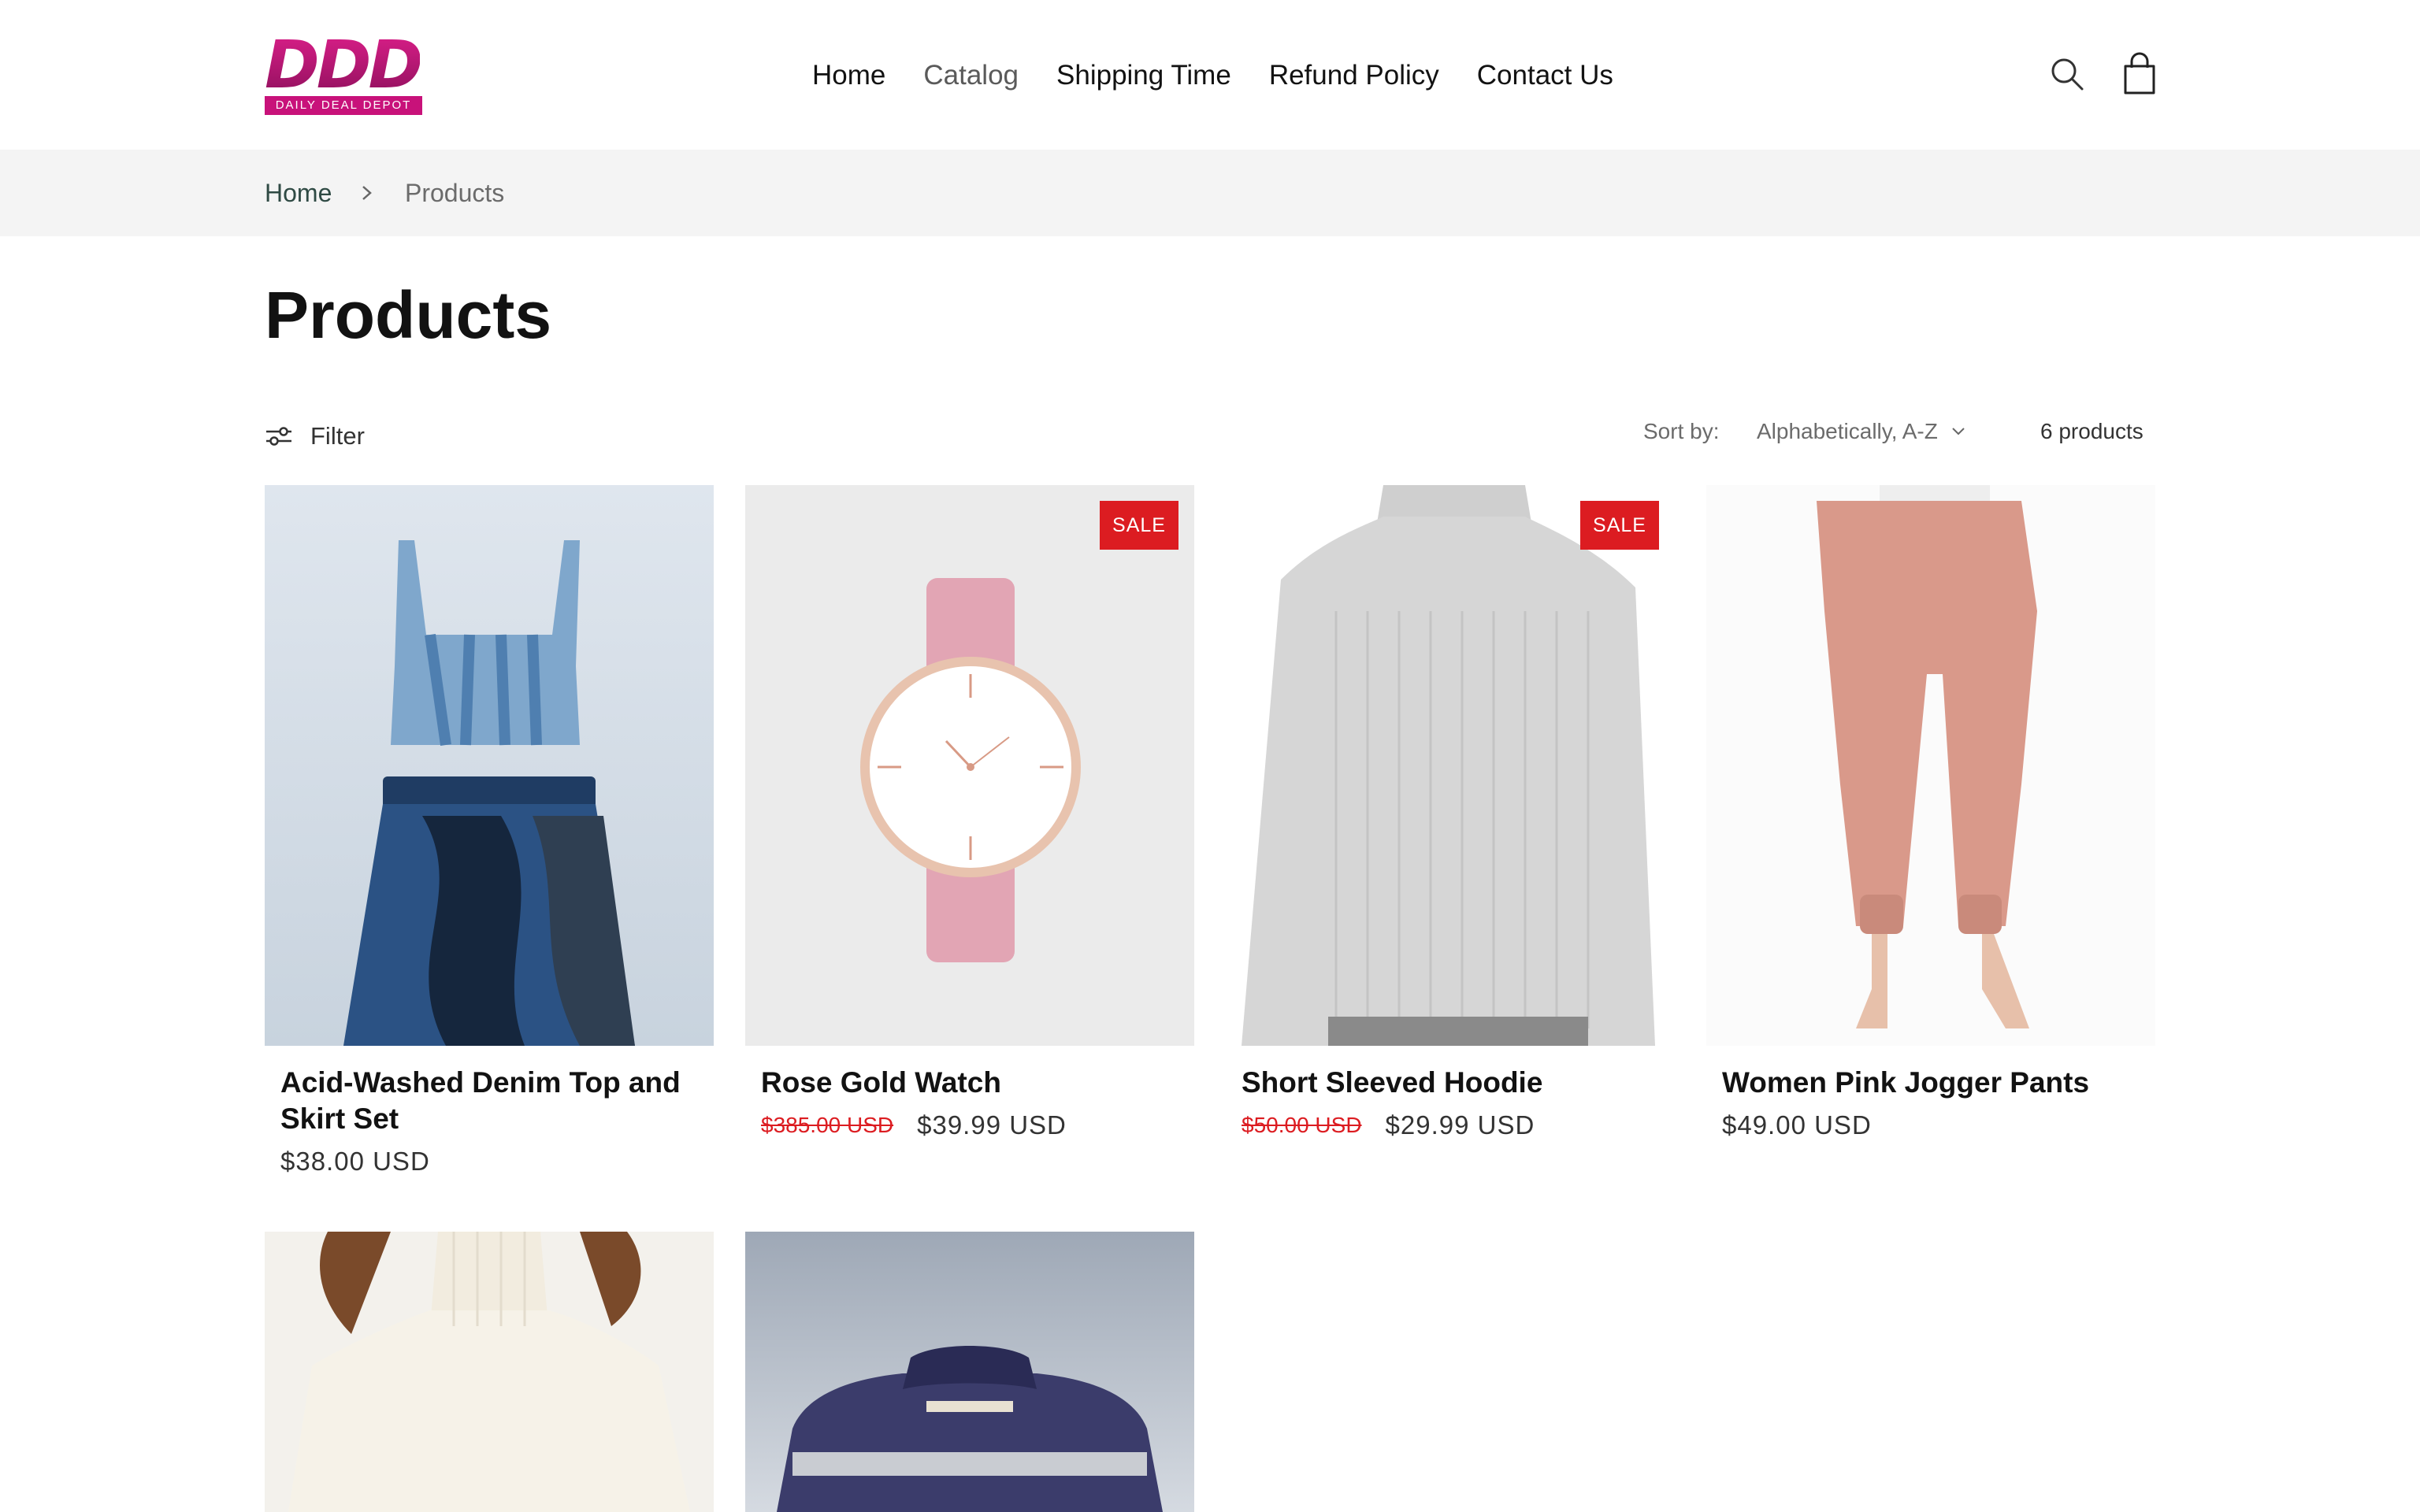 The width and height of the screenshot is (2420, 1512). What do you see at coordinates (489, 765) in the screenshot?
I see `product-image-denim-set` at bounding box center [489, 765].